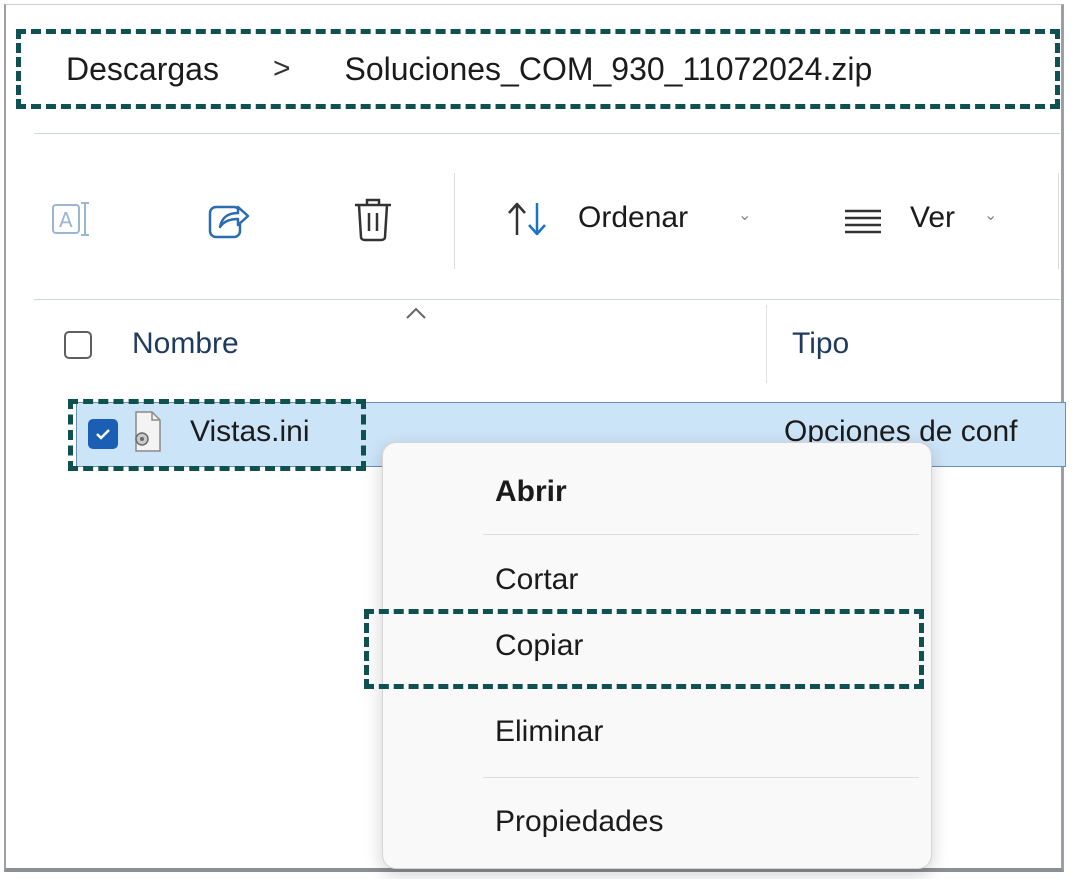 Image resolution: width=1074 pixels, height=879 pixels. Describe the element at coordinates (454, 221) in the screenshot. I see `toolbar-separator` at that location.